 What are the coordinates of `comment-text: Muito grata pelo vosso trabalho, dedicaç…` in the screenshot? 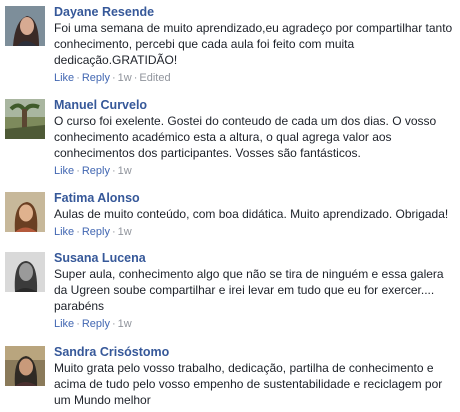 It's located at (248, 384).